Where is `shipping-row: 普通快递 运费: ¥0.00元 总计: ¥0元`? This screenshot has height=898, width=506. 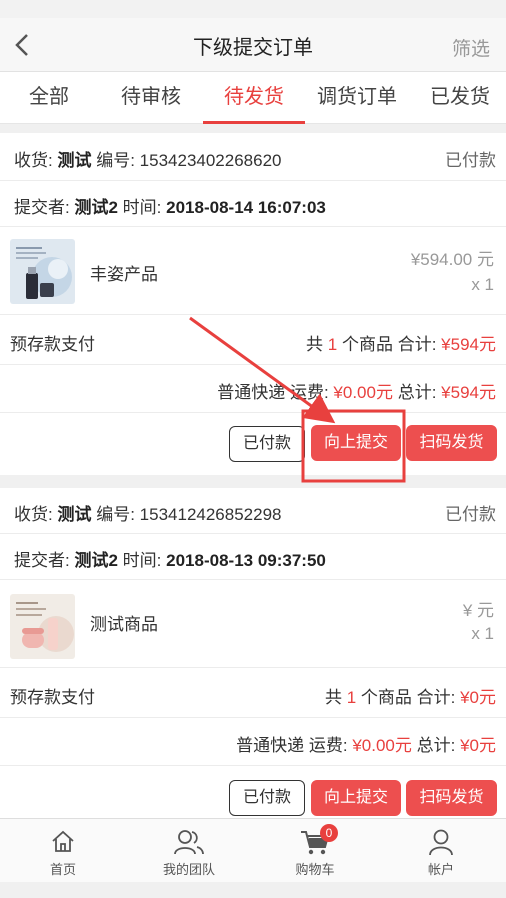
shipping-row: 普通快递 运费: ¥0.00元 总计: ¥0元 is located at coordinates (253, 742).